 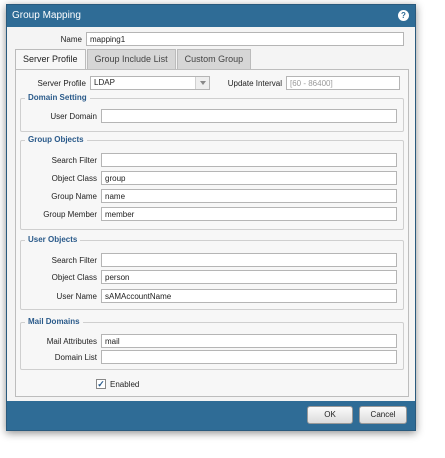 I want to click on chevron-down-icon, so click(x=202, y=83).